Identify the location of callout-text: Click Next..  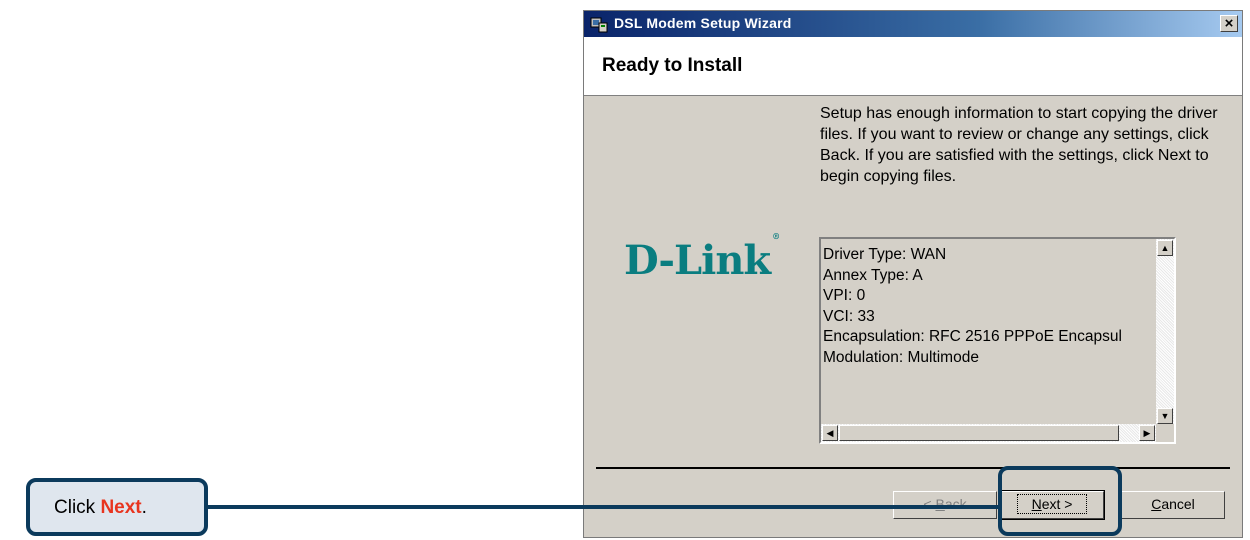
(100, 508).